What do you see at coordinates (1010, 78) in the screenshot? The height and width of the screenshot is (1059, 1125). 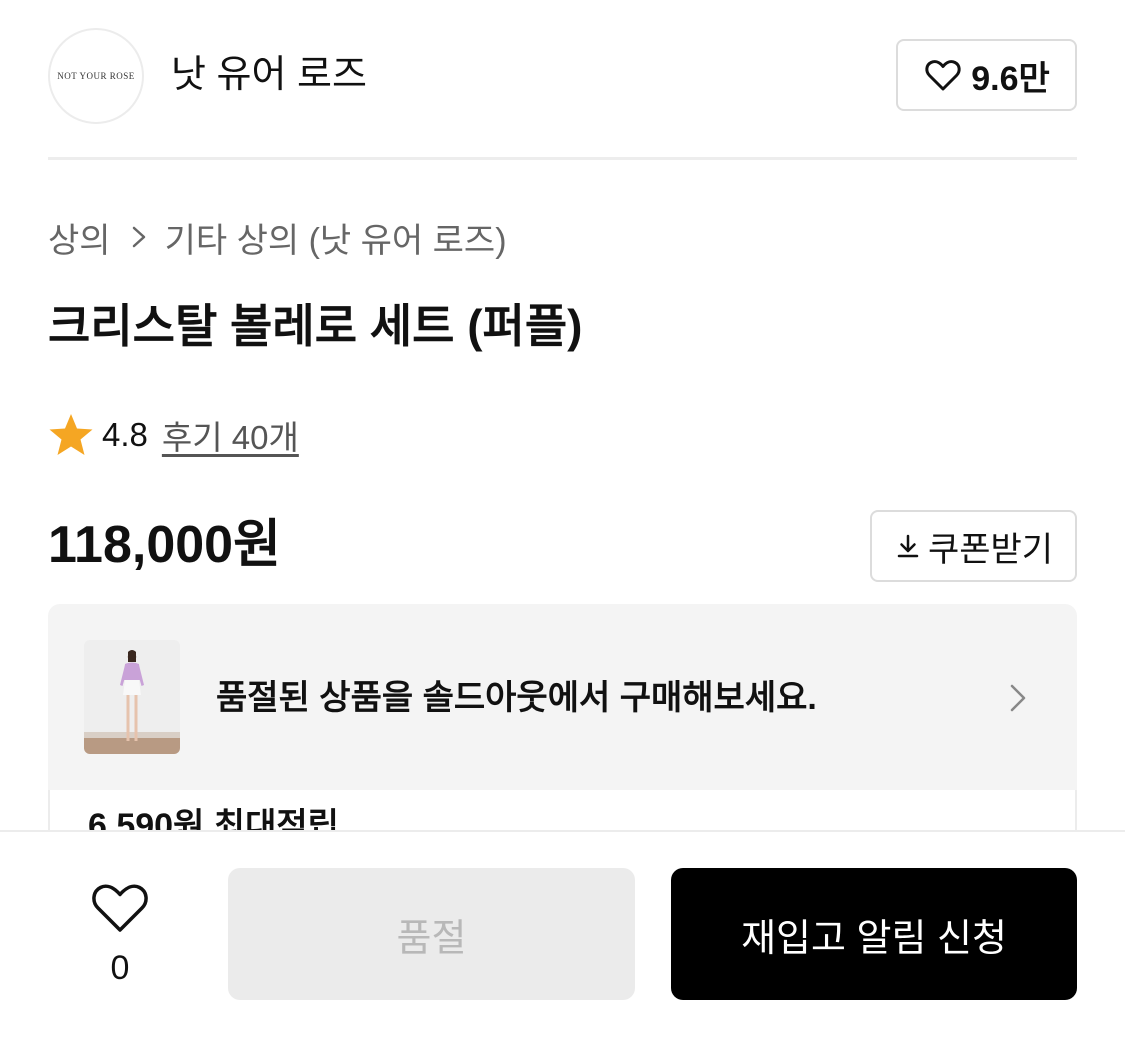 I see `brand-like-count: 9.6만` at bounding box center [1010, 78].